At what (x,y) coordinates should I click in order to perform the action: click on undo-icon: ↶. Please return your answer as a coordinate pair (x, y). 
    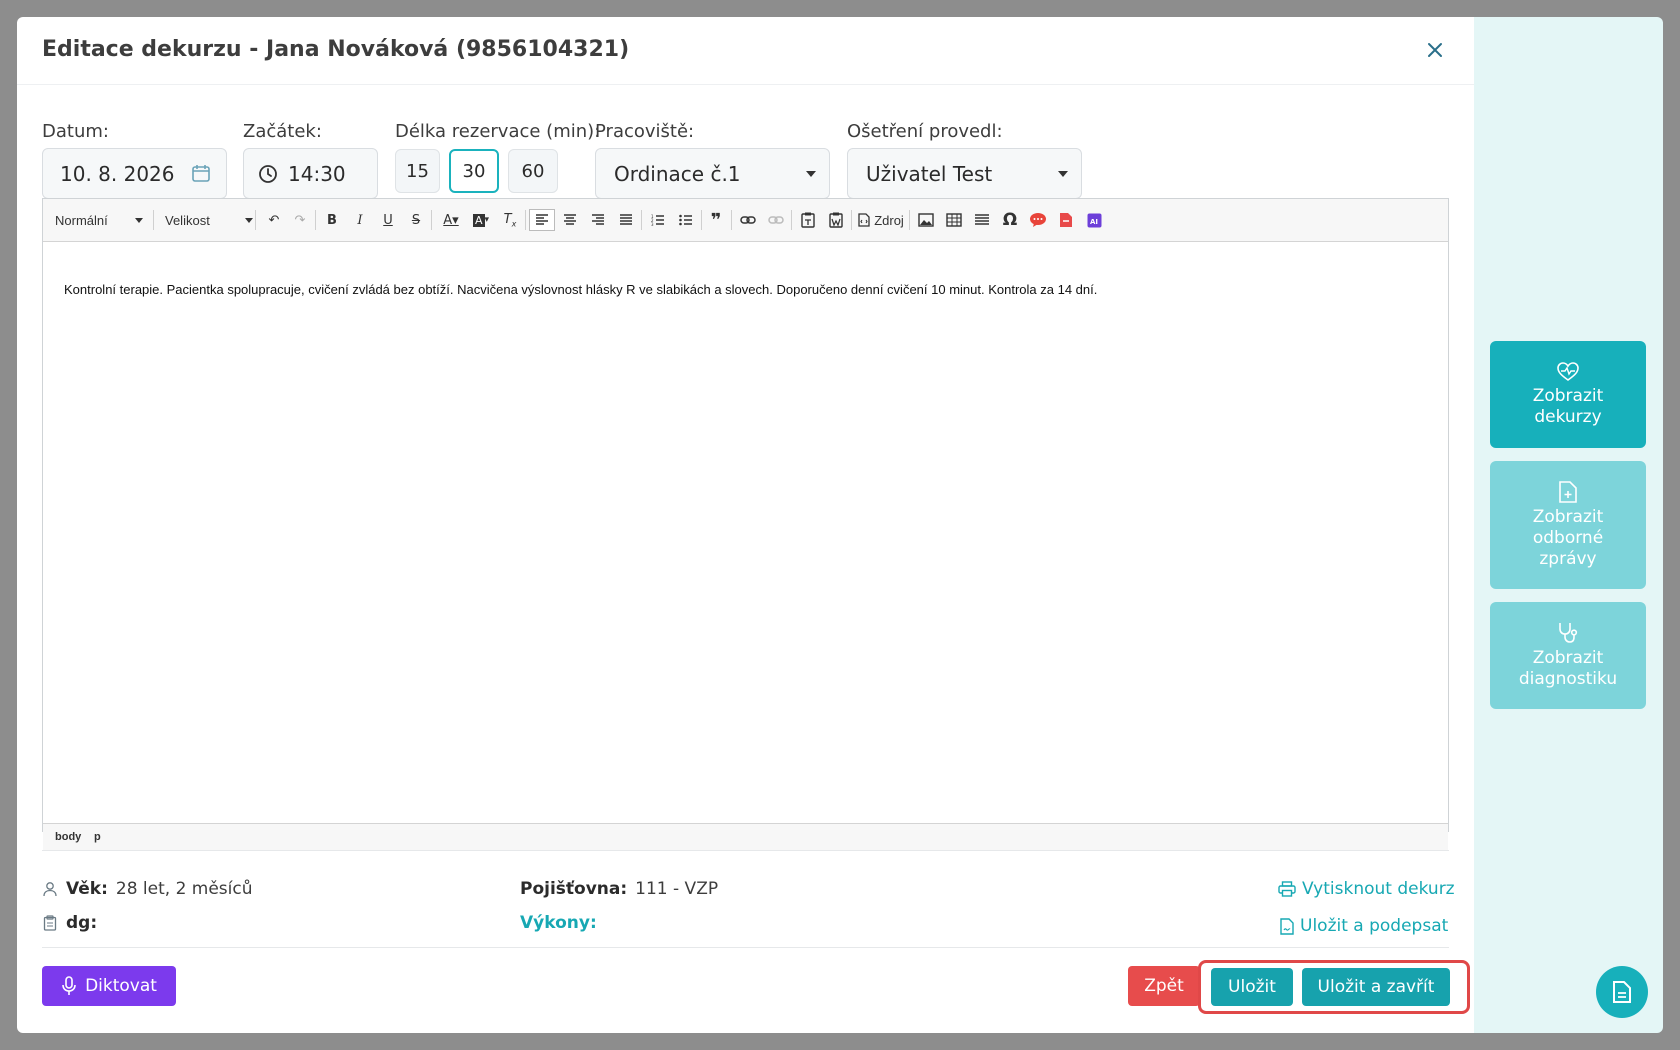
    Looking at the image, I should click on (274, 220).